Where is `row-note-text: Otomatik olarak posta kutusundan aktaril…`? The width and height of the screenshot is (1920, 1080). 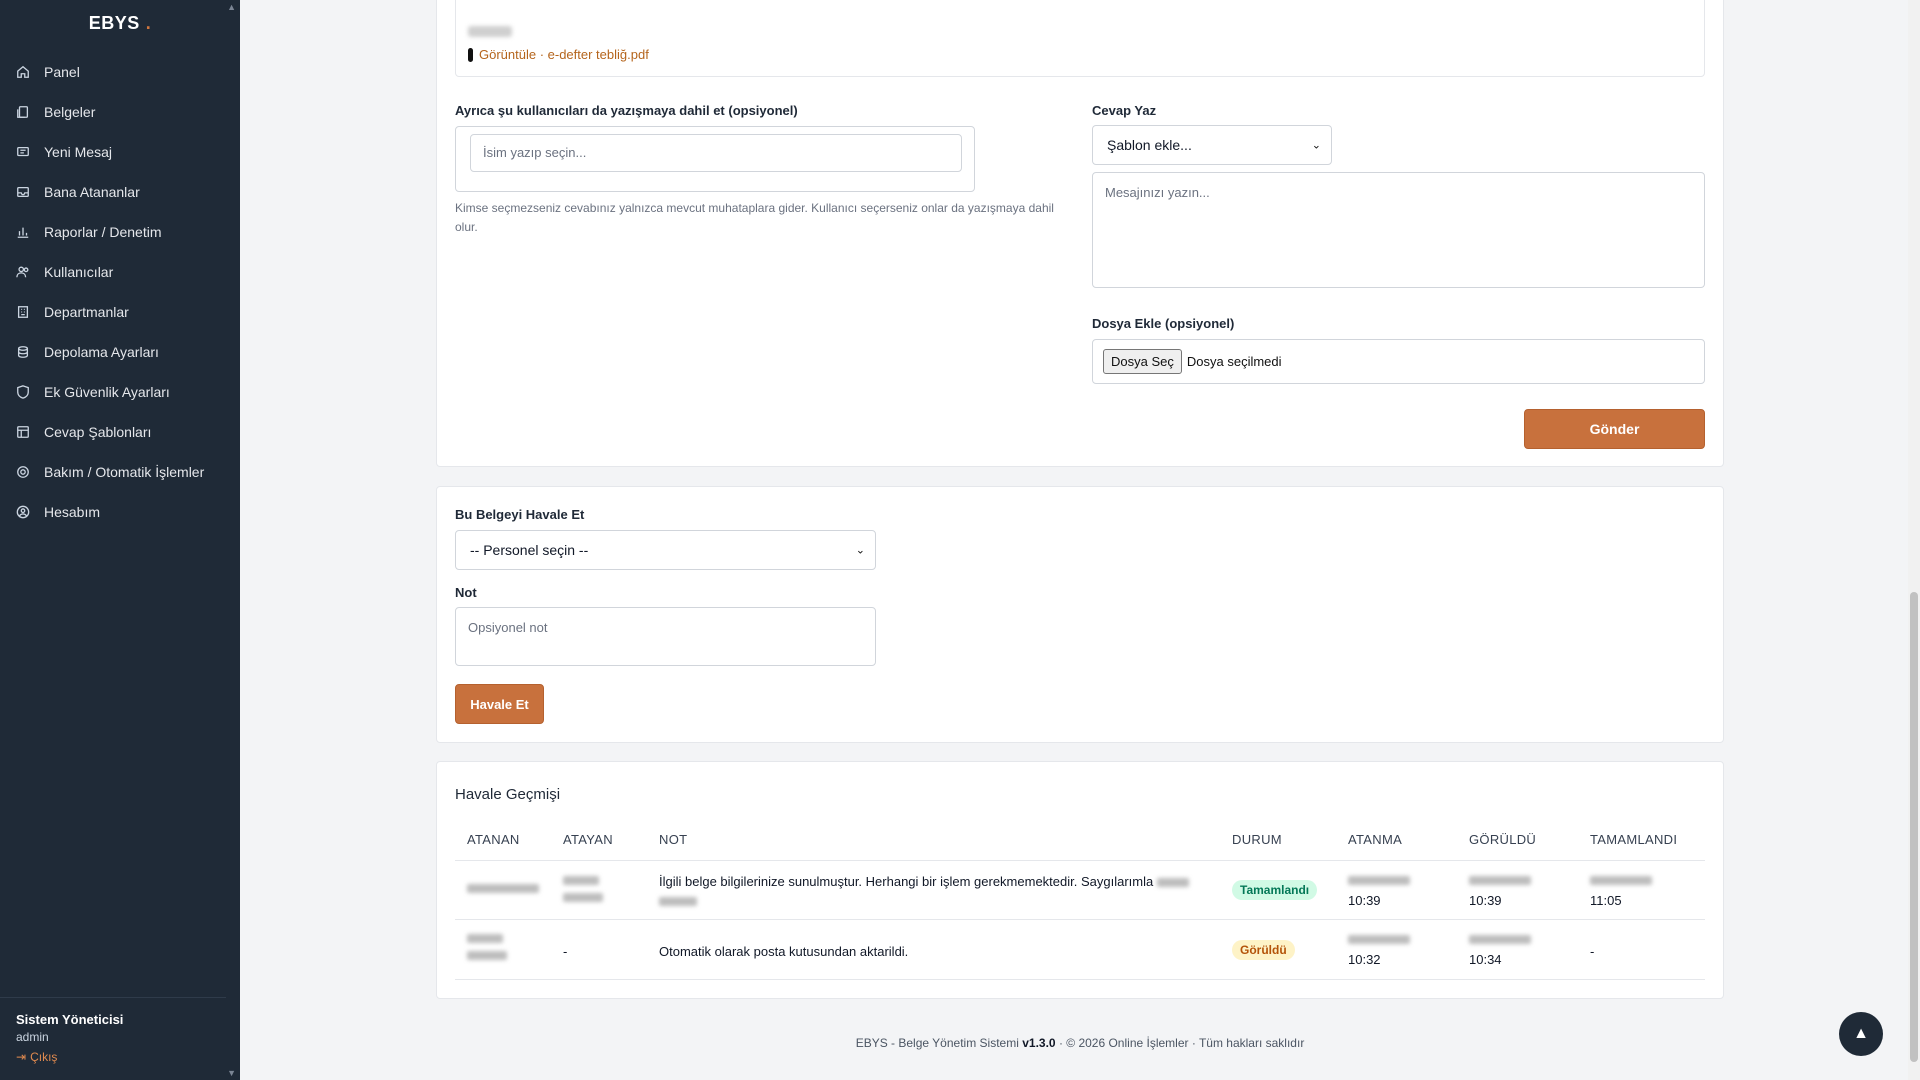
row-note-text: Otomatik olarak posta kutusundan aktaril… is located at coordinates (784, 951).